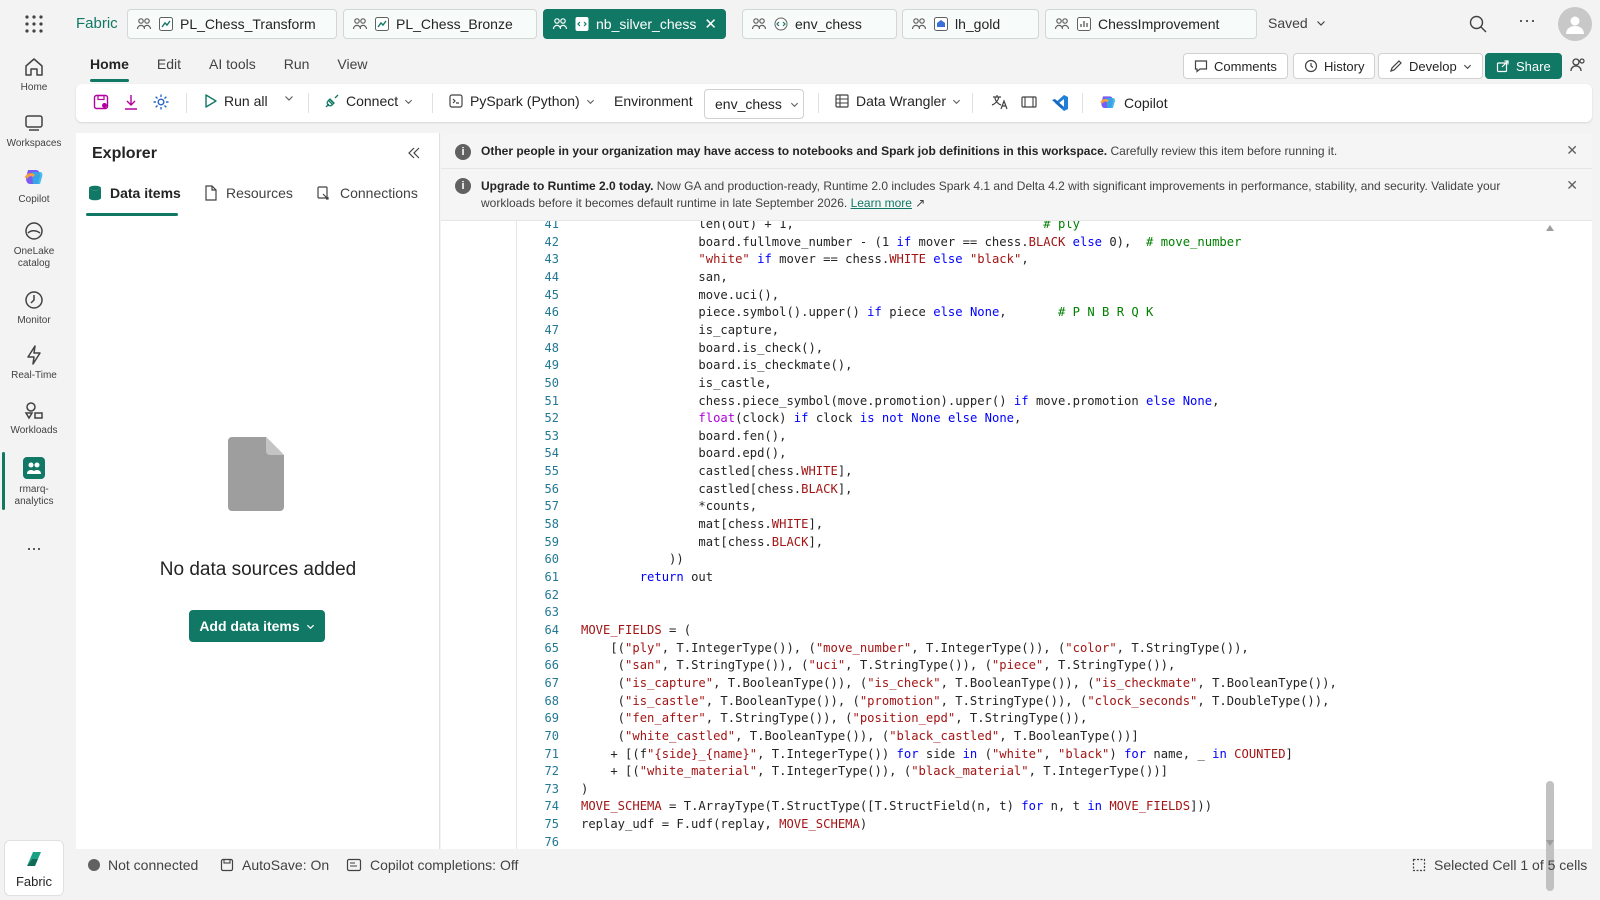 This screenshot has height=900, width=1600. Describe the element at coordinates (710, 24) in the screenshot. I see `close-tab-icon: ✕` at that location.